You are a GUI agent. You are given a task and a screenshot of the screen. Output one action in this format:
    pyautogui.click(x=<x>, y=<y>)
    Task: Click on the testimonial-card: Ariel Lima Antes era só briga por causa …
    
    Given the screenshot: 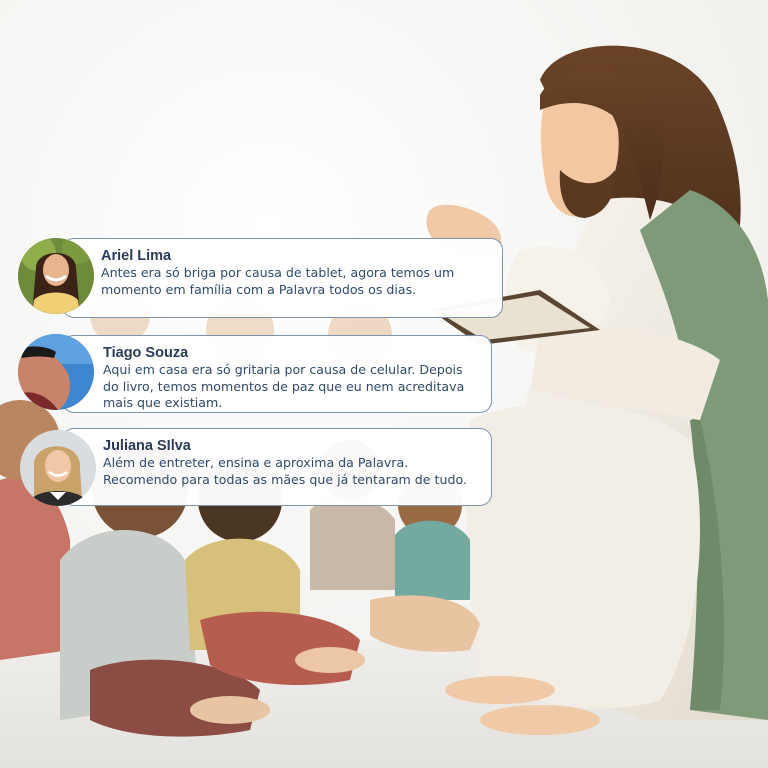 What is the action you would take?
    pyautogui.click(x=282, y=278)
    